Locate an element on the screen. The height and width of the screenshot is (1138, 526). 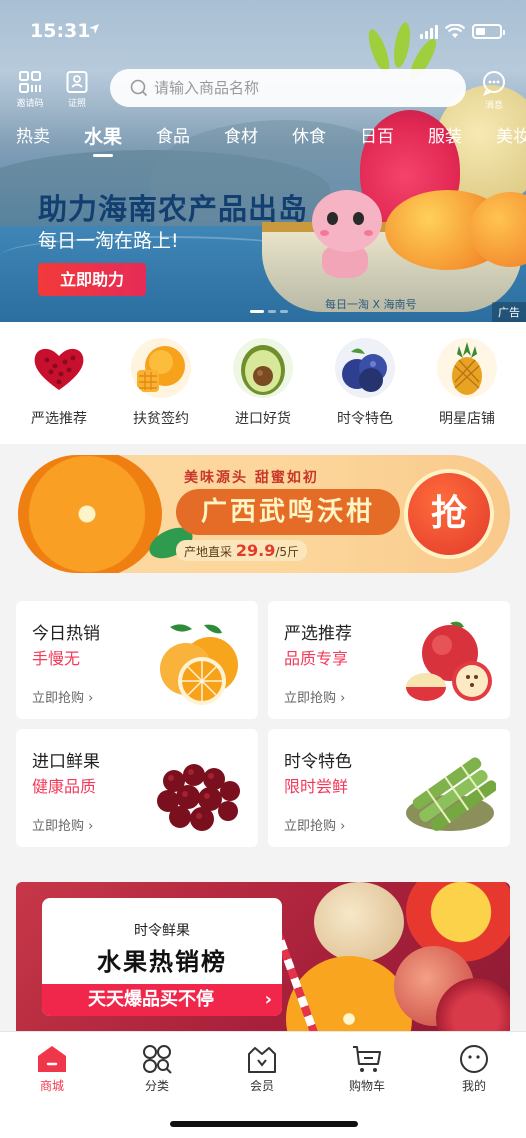
tab-hot: 热卖 is located at coordinates (33, 135).